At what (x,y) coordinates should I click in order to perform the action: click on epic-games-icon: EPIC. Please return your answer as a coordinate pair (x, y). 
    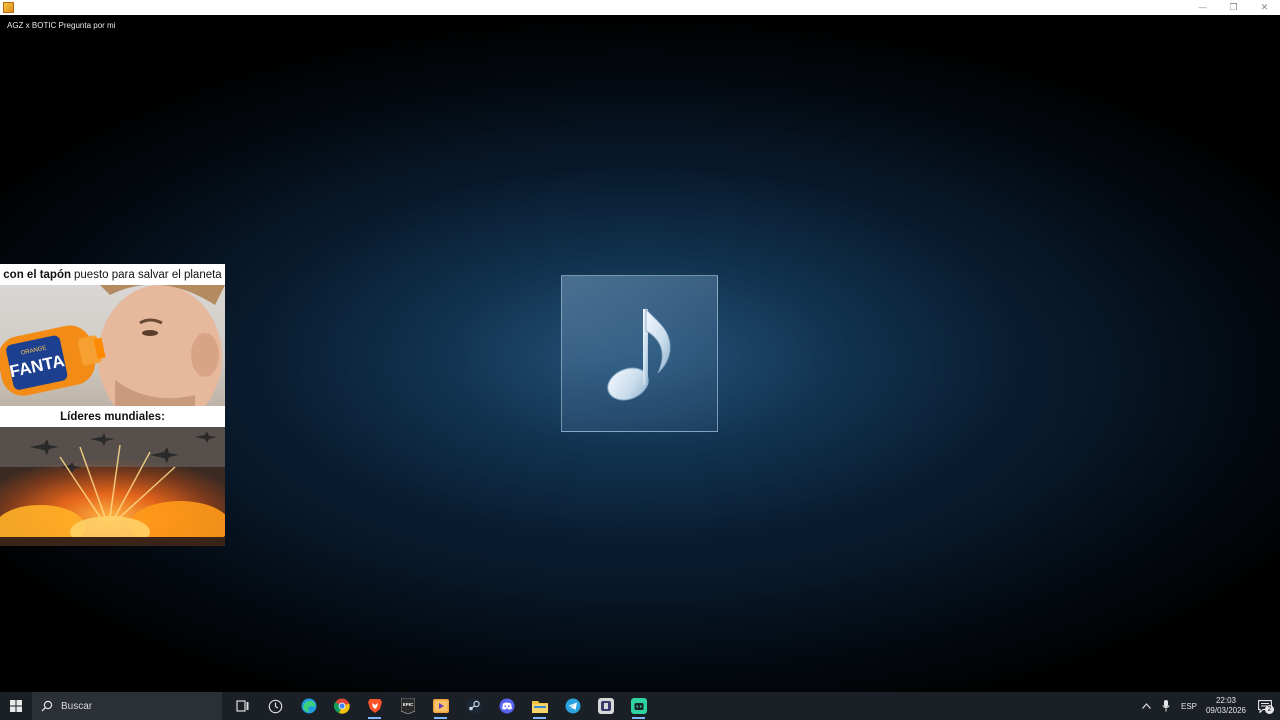
    Looking at the image, I should click on (407, 706).